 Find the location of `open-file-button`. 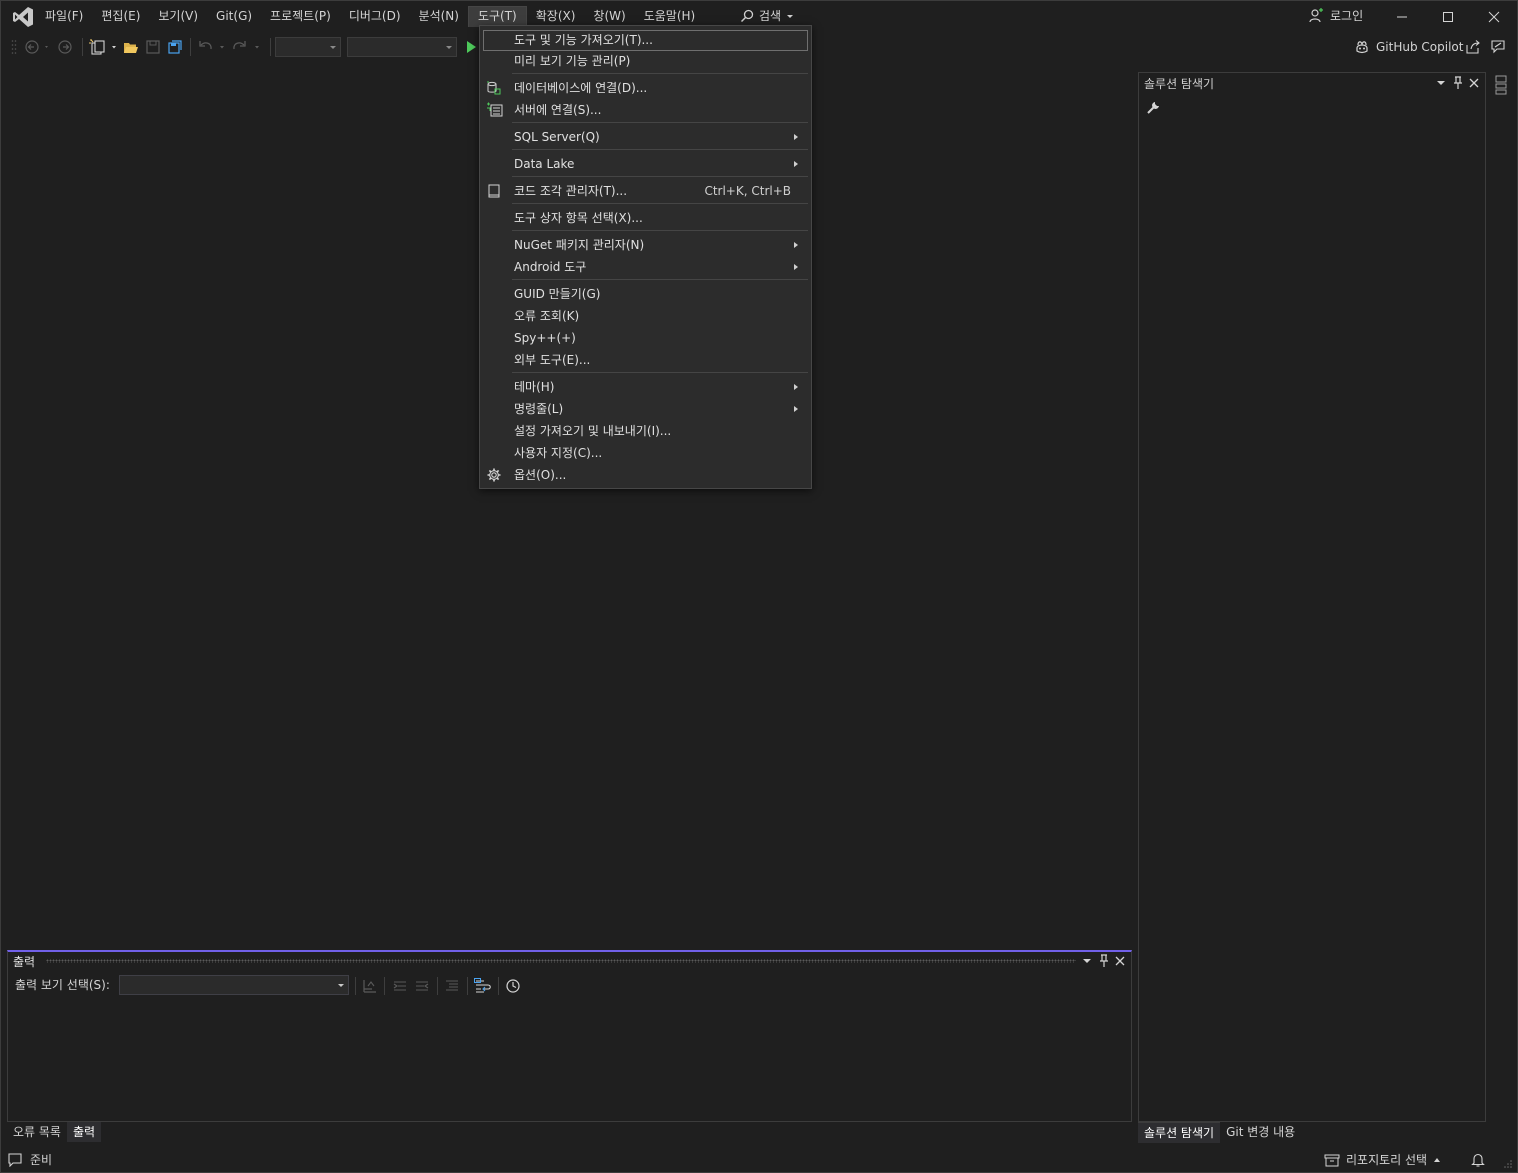

open-file-button is located at coordinates (131, 47).